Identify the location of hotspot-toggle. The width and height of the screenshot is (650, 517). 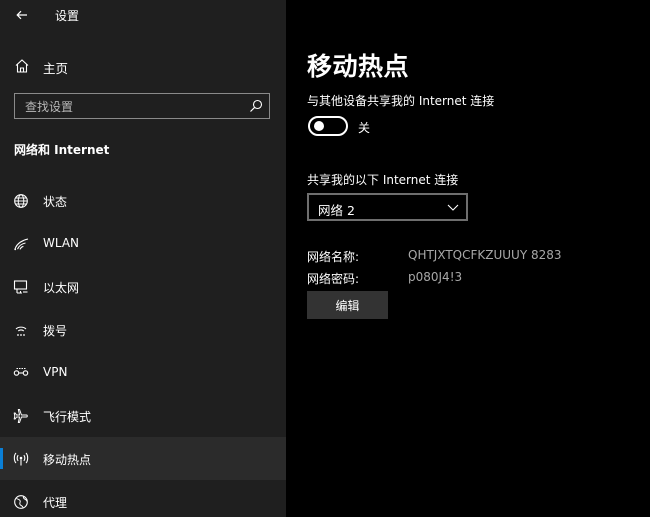
(328, 126).